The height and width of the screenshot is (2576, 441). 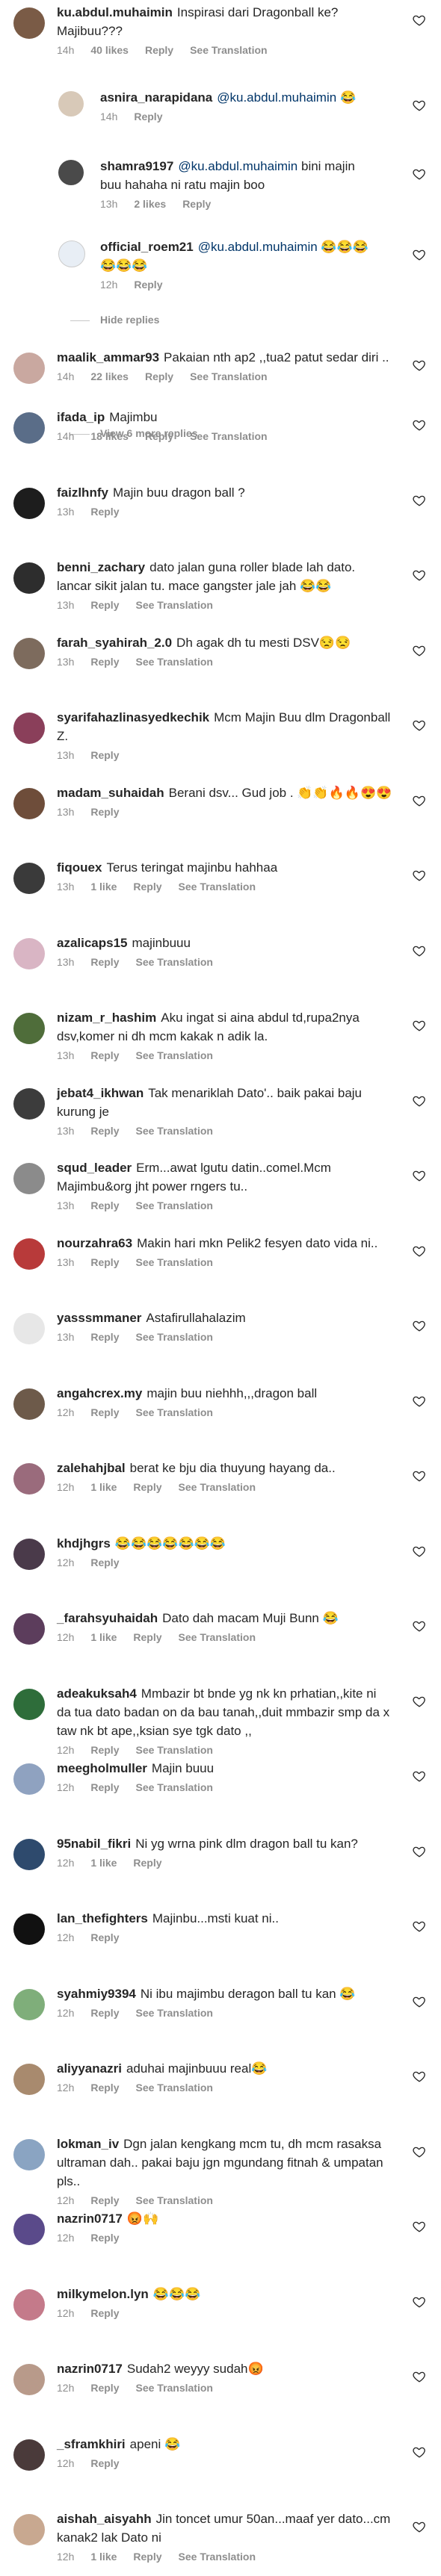 What do you see at coordinates (82, 493) in the screenshot?
I see `username: faizlhnfy` at bounding box center [82, 493].